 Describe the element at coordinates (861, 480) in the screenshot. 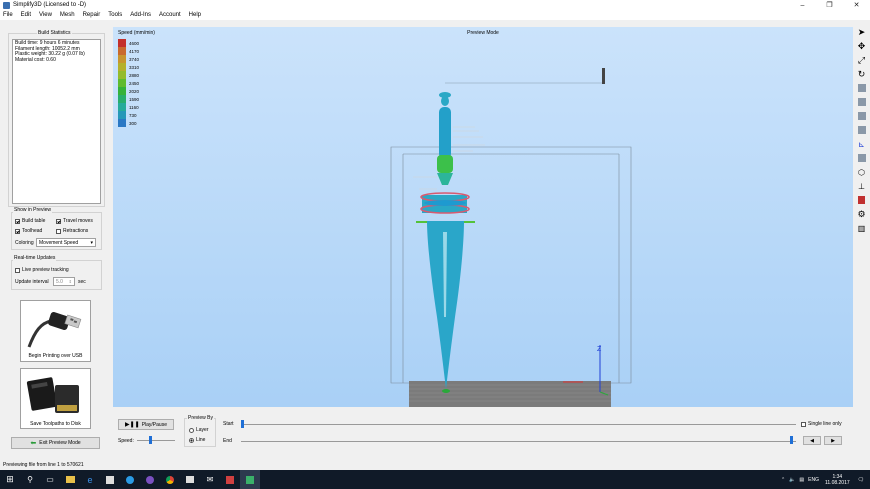

I see `notifications-icon: 🗨` at that location.